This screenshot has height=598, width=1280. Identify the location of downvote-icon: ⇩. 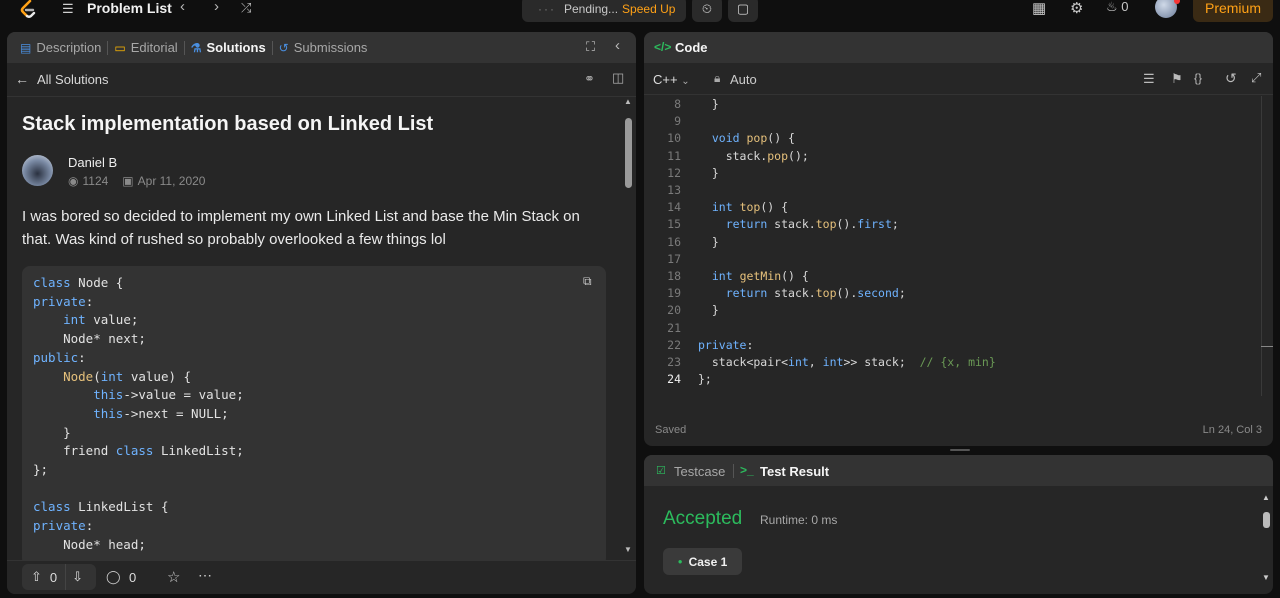
(77, 577).